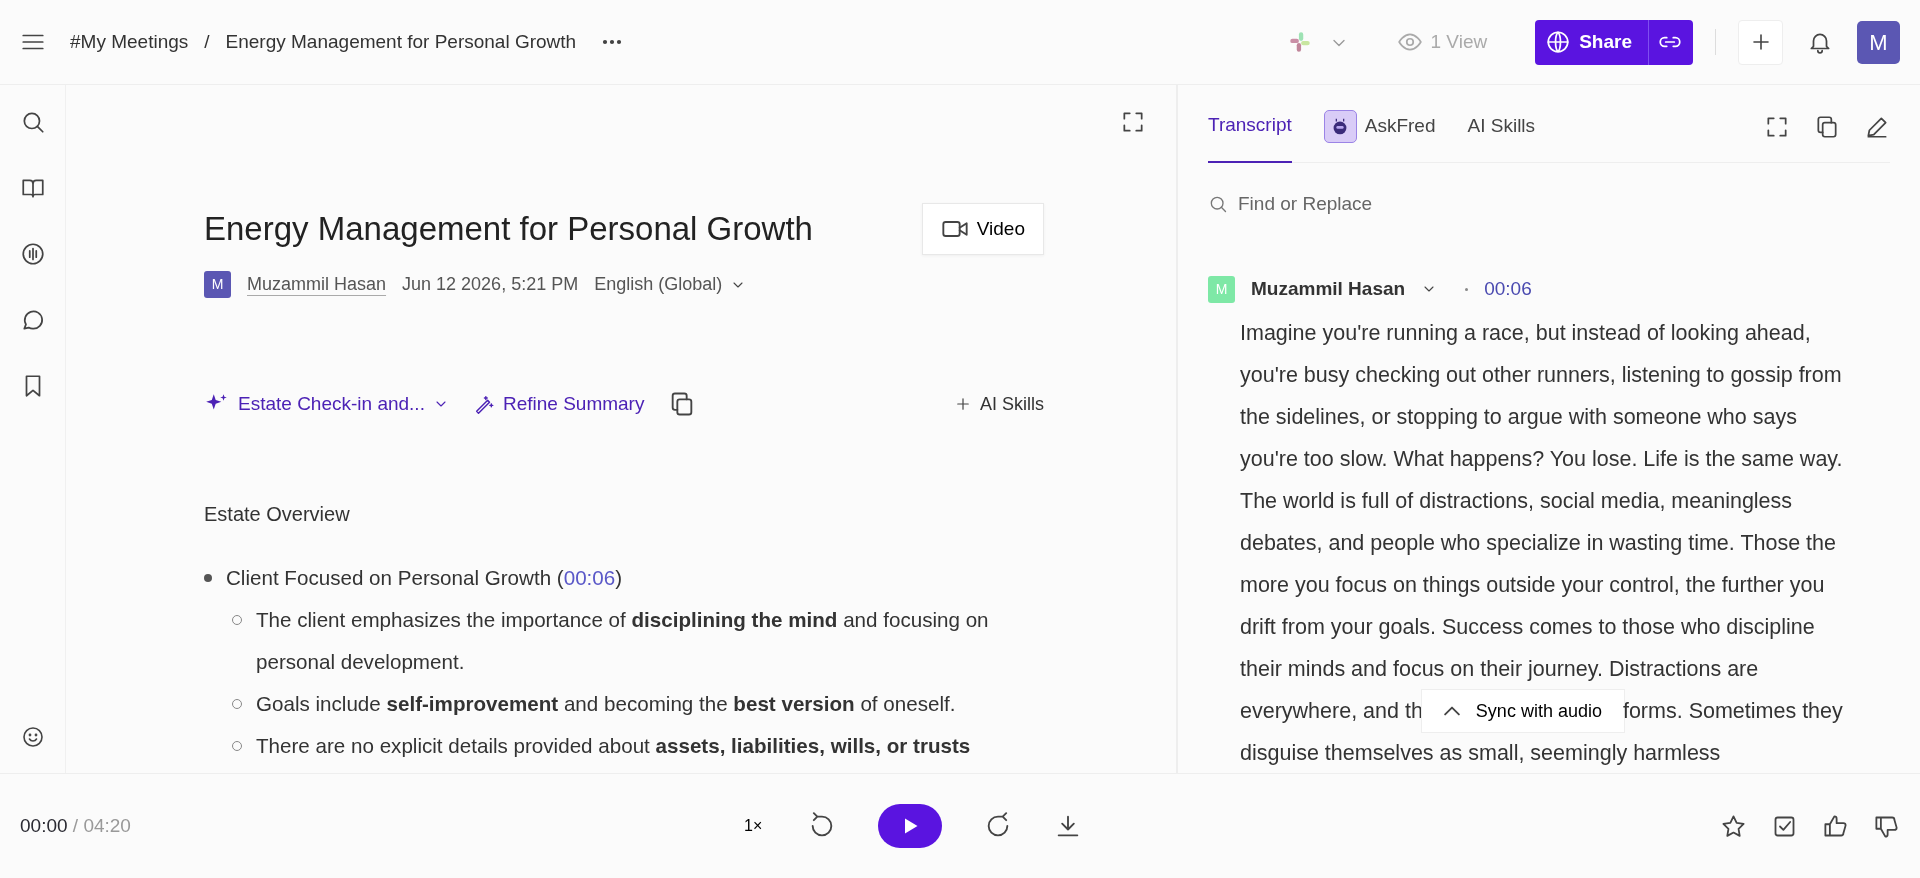 This screenshot has width=1920, height=878. What do you see at coordinates (1517, 501) in the screenshot?
I see `transcript-text: The world is full of distractions, social media, meaningless` at bounding box center [1517, 501].